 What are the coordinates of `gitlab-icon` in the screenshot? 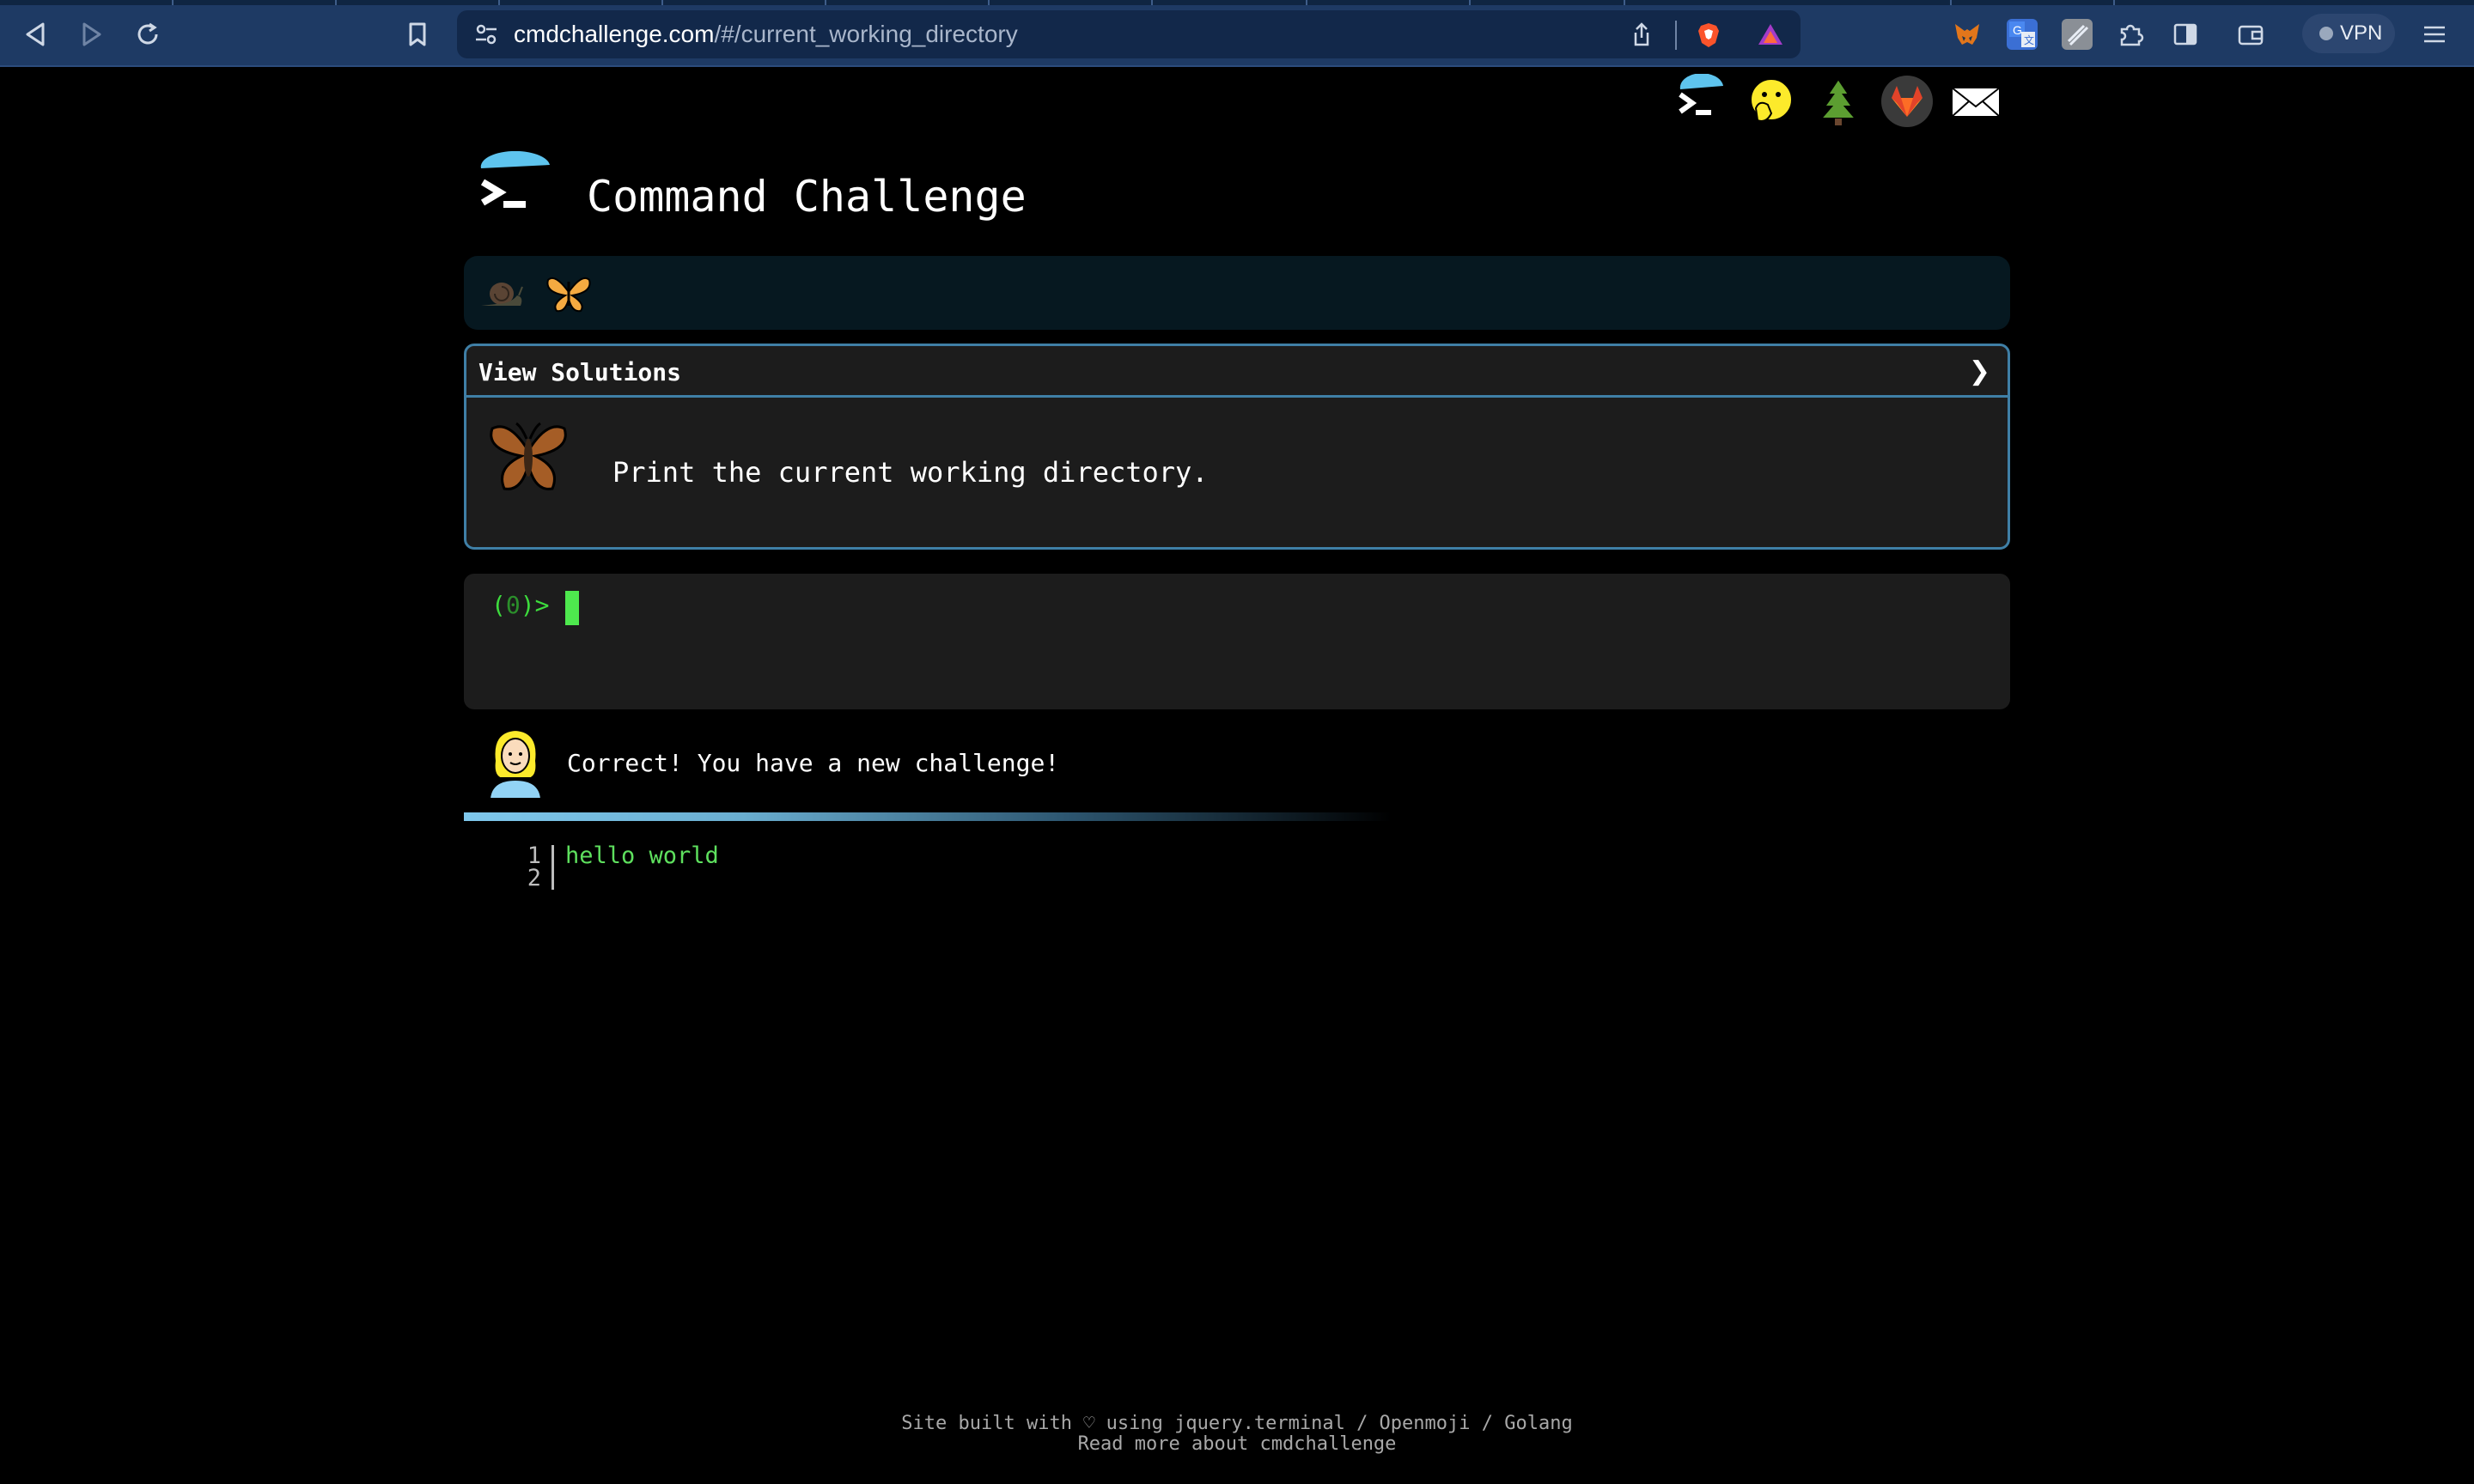 It's located at (1907, 101).